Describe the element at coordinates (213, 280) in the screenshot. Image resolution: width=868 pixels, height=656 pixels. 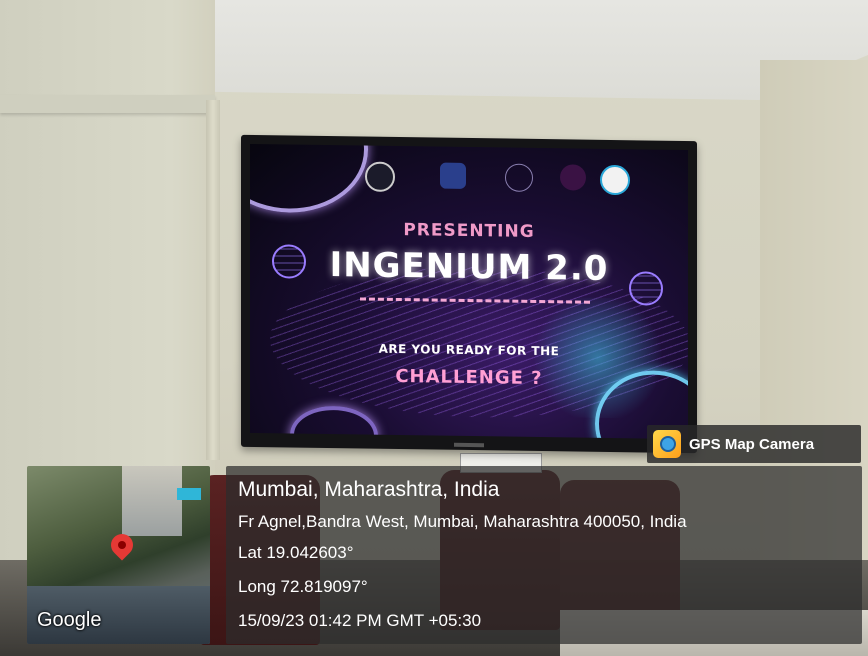
I see `wall-pillar` at that location.